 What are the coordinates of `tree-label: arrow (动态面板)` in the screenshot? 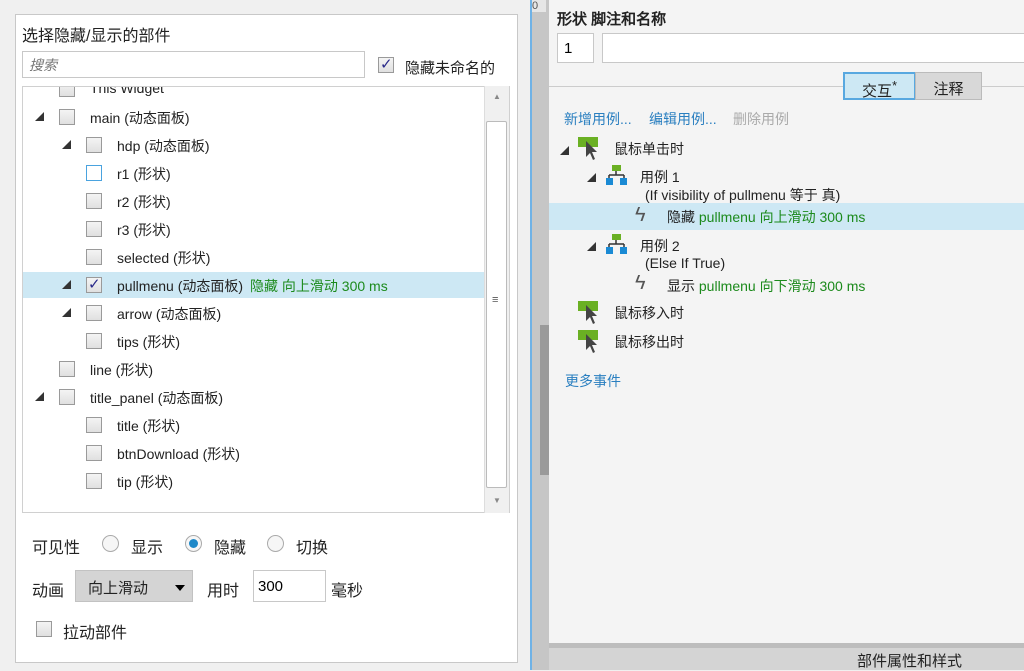 It's located at (169, 314).